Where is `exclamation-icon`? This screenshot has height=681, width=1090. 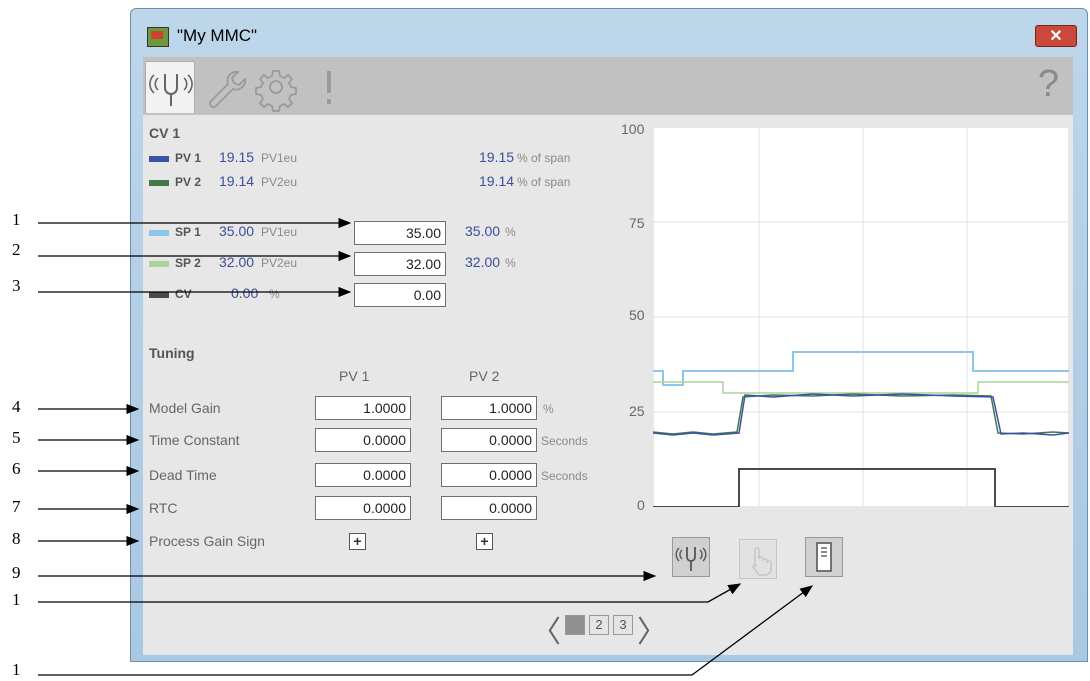 exclamation-icon is located at coordinates (329, 87).